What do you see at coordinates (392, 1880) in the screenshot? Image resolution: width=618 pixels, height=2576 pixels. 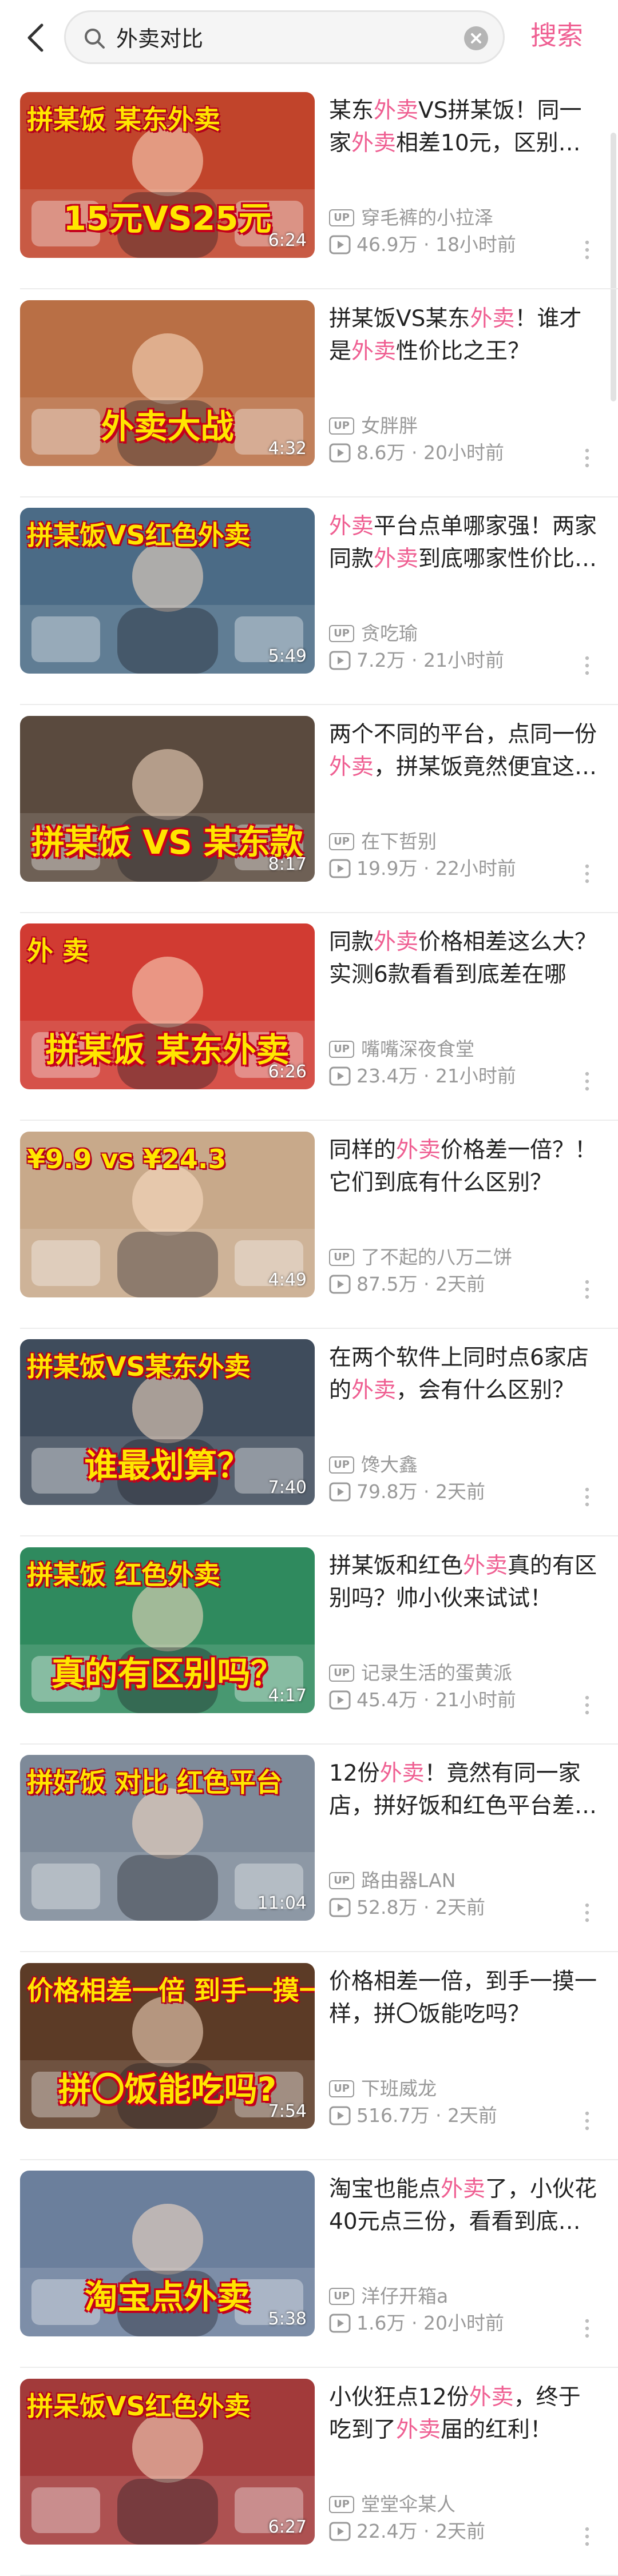 I see `uploader: UP 路由器LAN` at bounding box center [392, 1880].